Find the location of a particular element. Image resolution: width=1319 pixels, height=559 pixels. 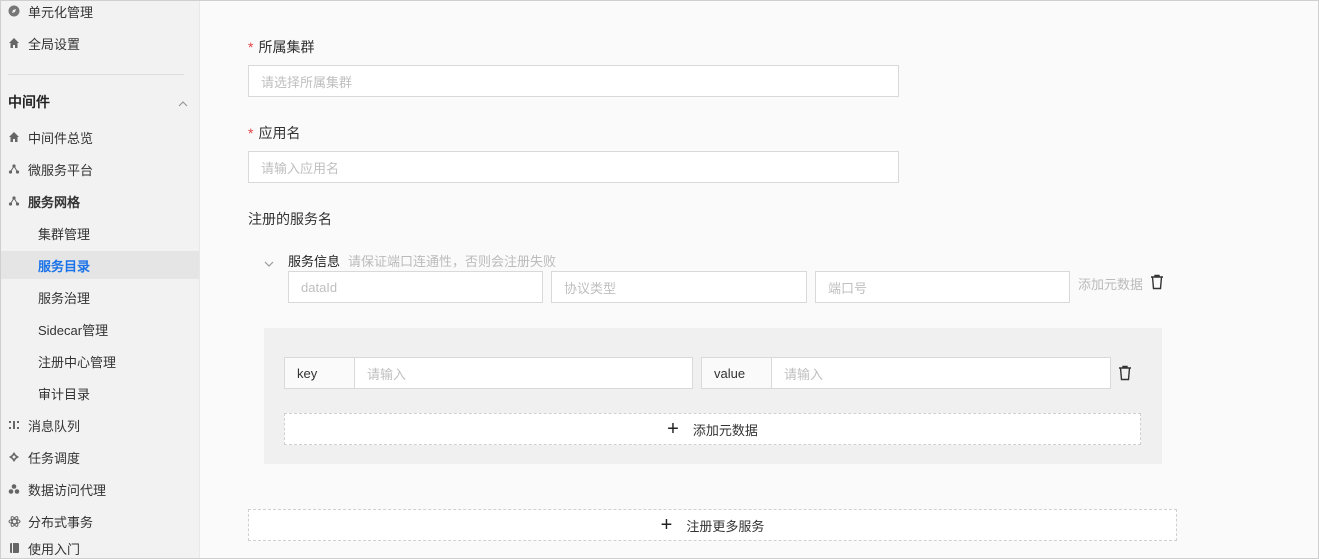

sidebar-item-label: 服务目录 is located at coordinates (64, 266).